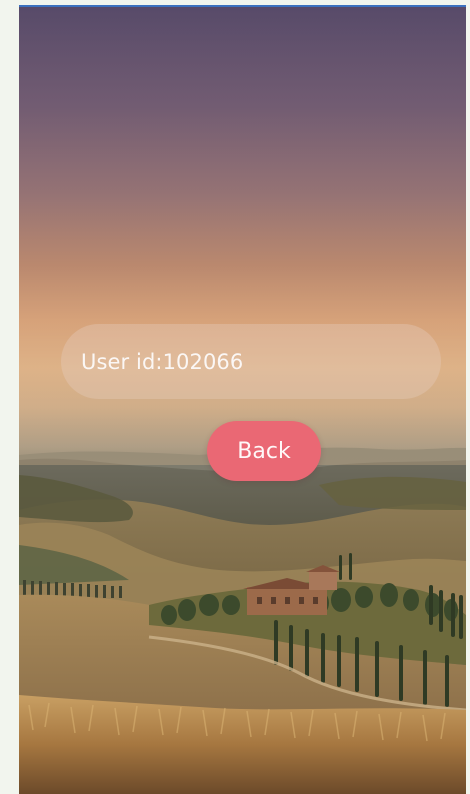  I want to click on back-button: Back, so click(264, 451).